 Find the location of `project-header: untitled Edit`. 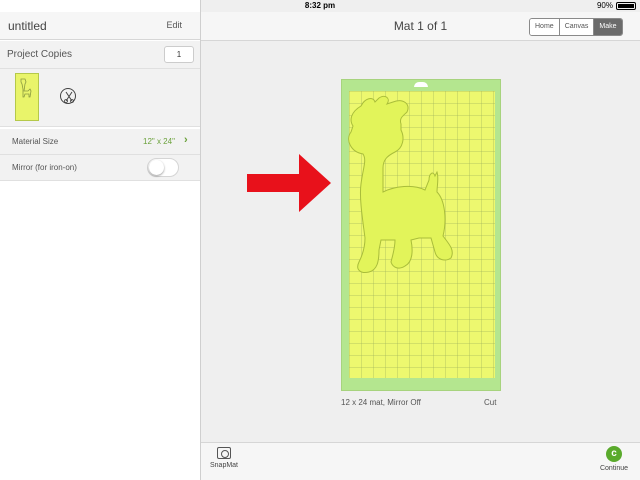

project-header: untitled Edit is located at coordinates (100, 26).